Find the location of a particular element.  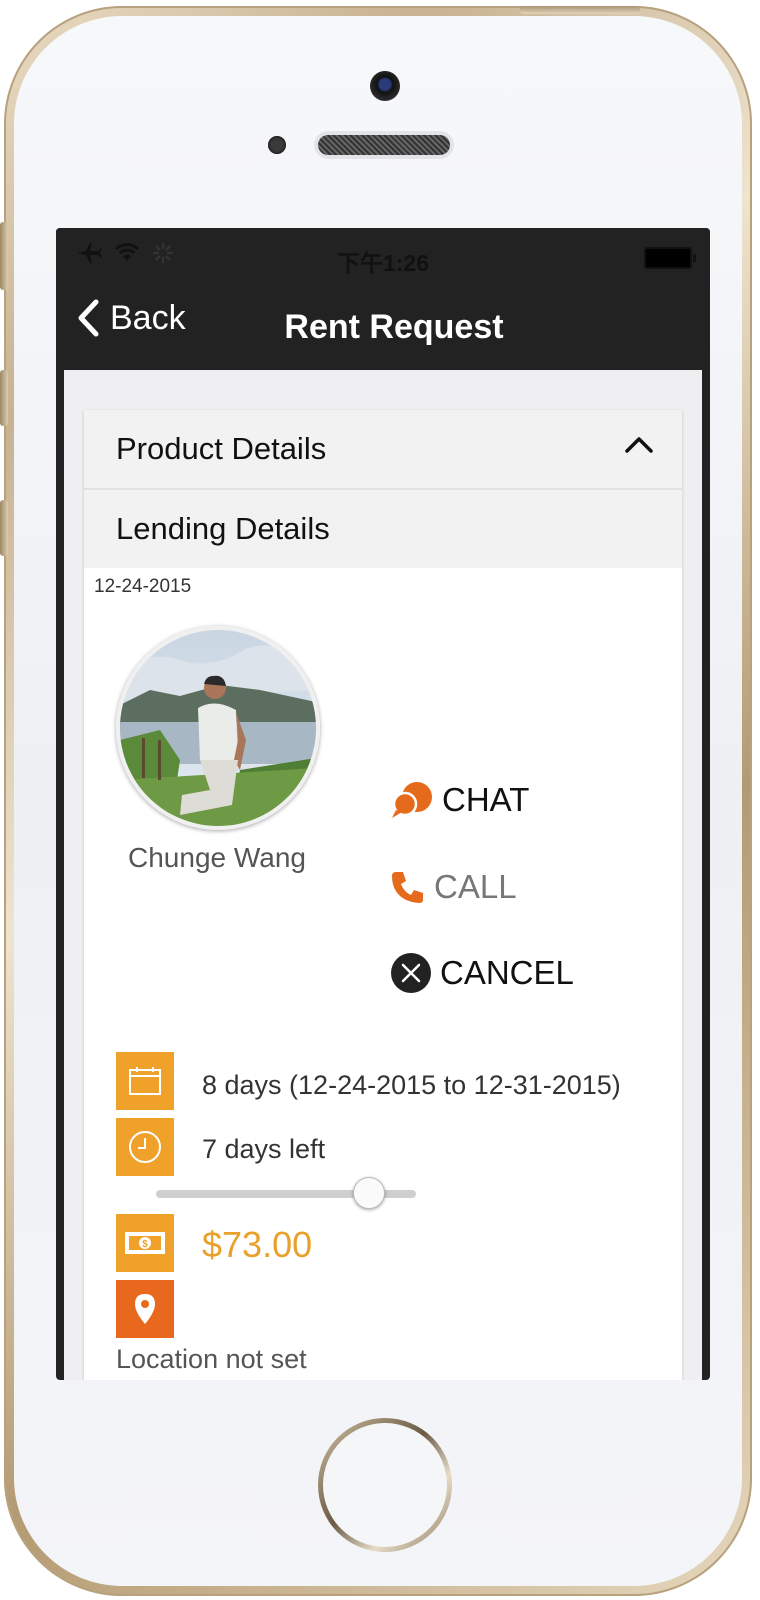

call-button: CALL is located at coordinates (453, 887).